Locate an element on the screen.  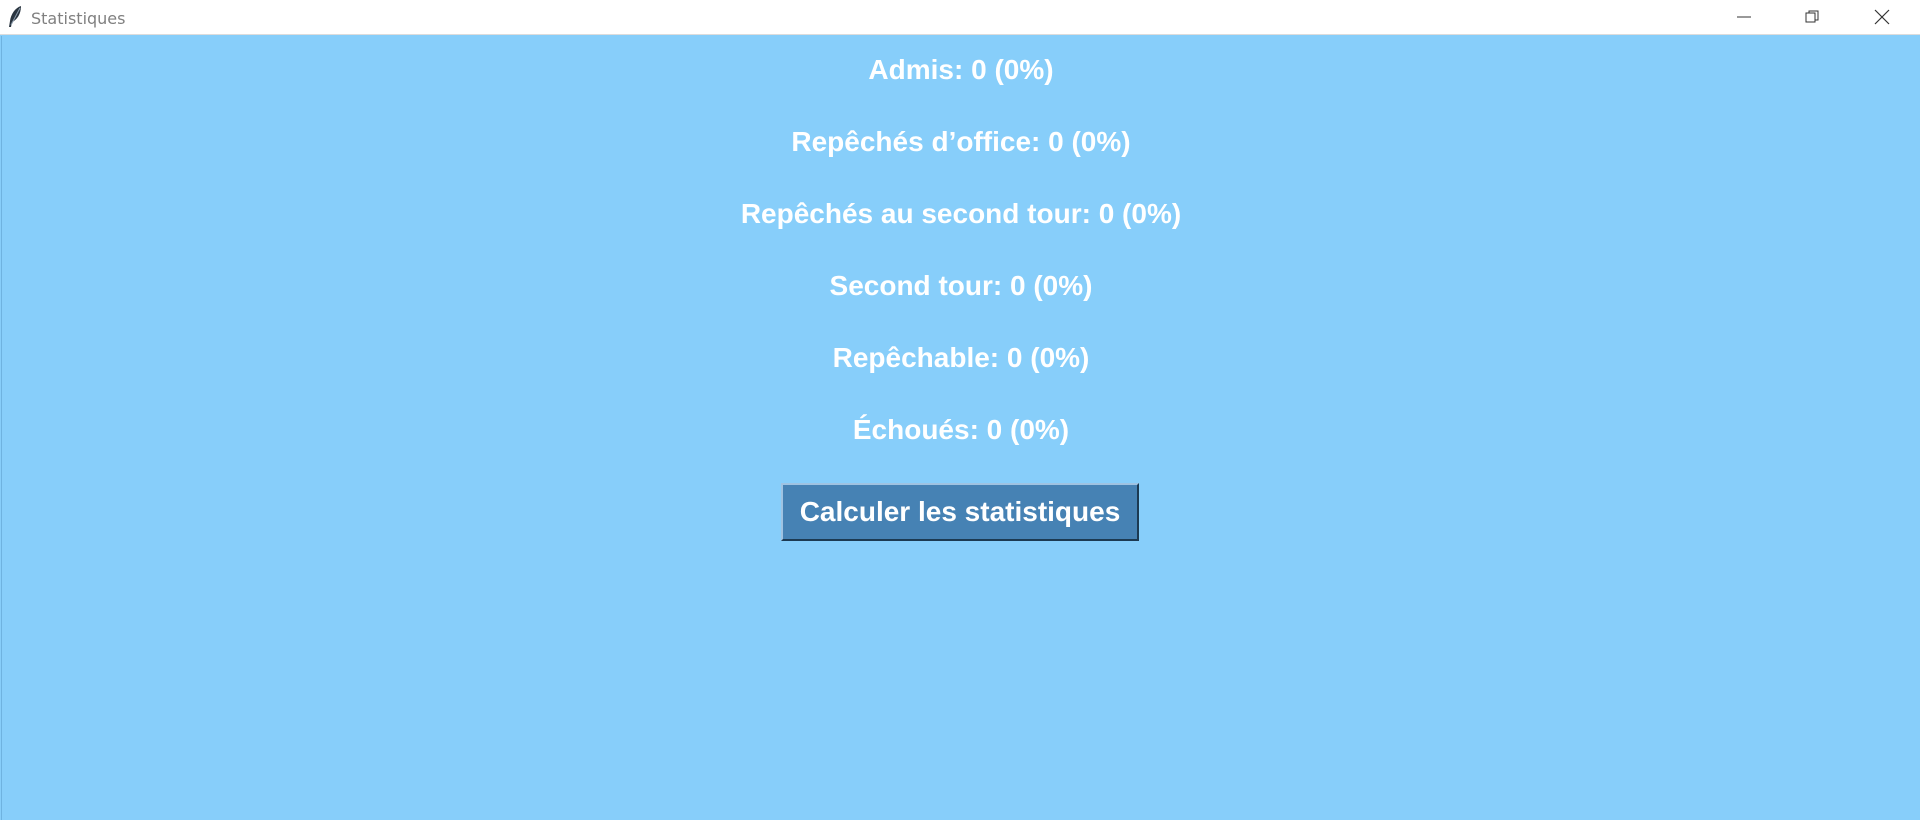
window-title: Statistiques is located at coordinates (78, 18).